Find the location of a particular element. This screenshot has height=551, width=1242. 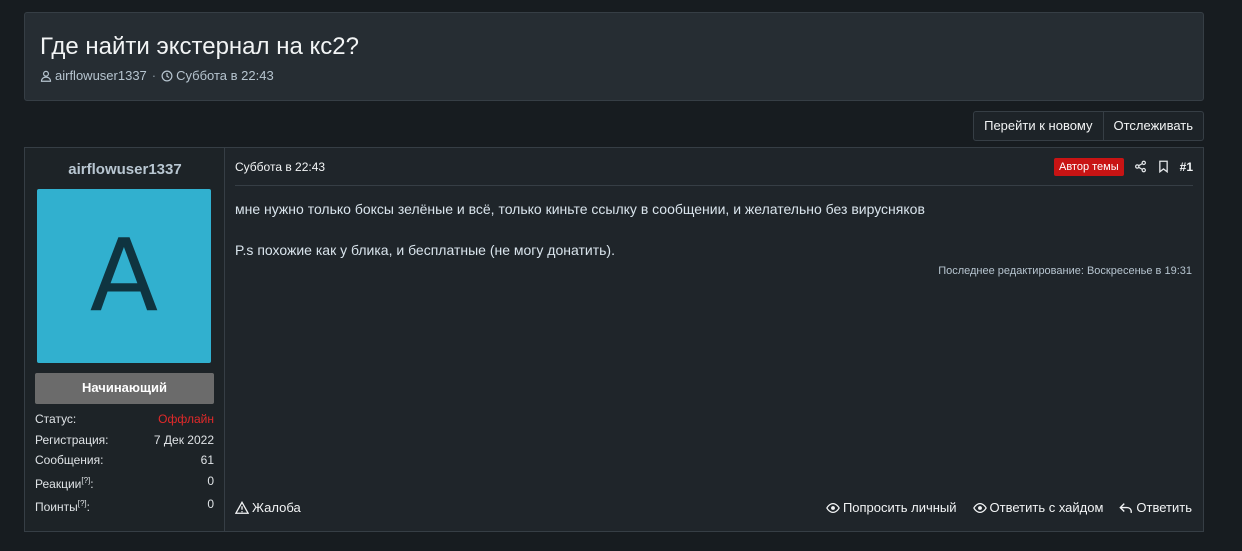

post-date-link: Суббота в 22:43 is located at coordinates (280, 167).